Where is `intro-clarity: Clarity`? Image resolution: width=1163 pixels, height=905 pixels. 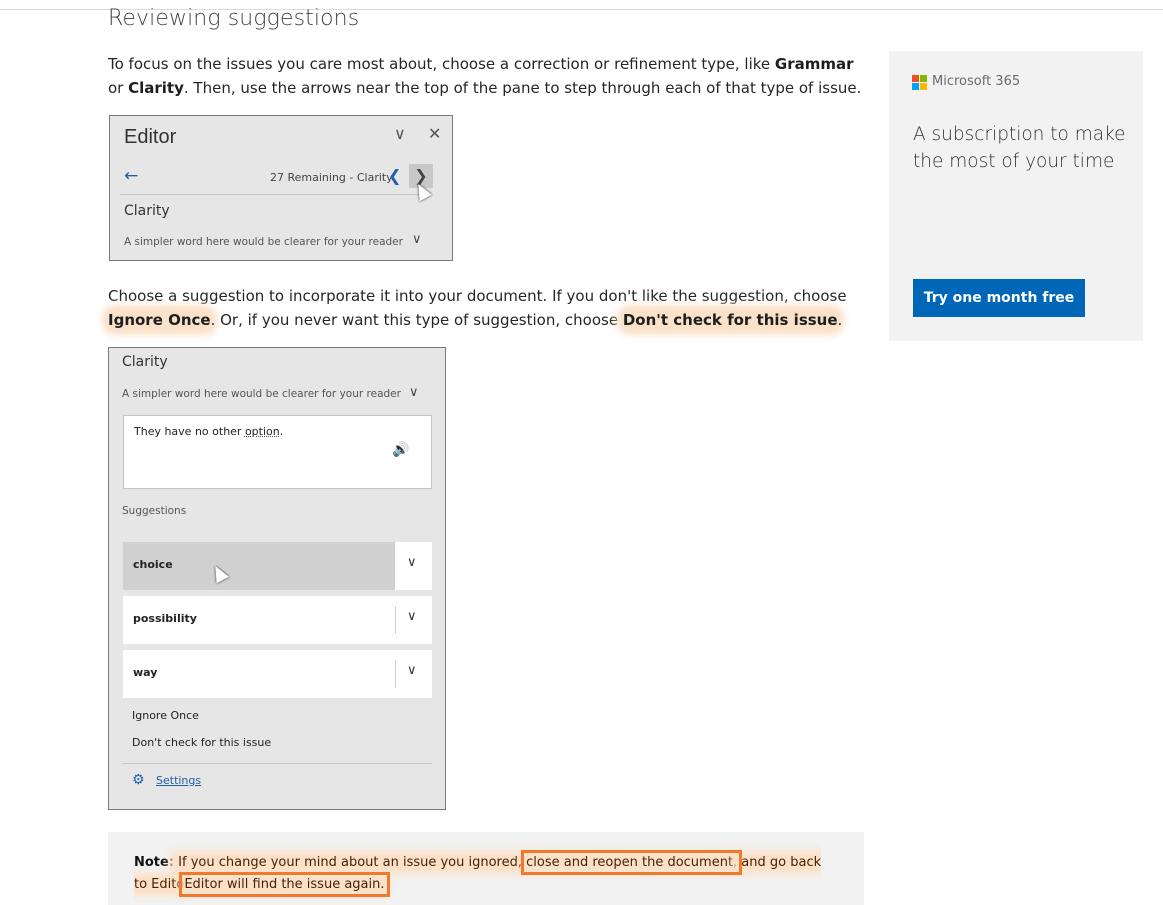 intro-clarity: Clarity is located at coordinates (156, 88).